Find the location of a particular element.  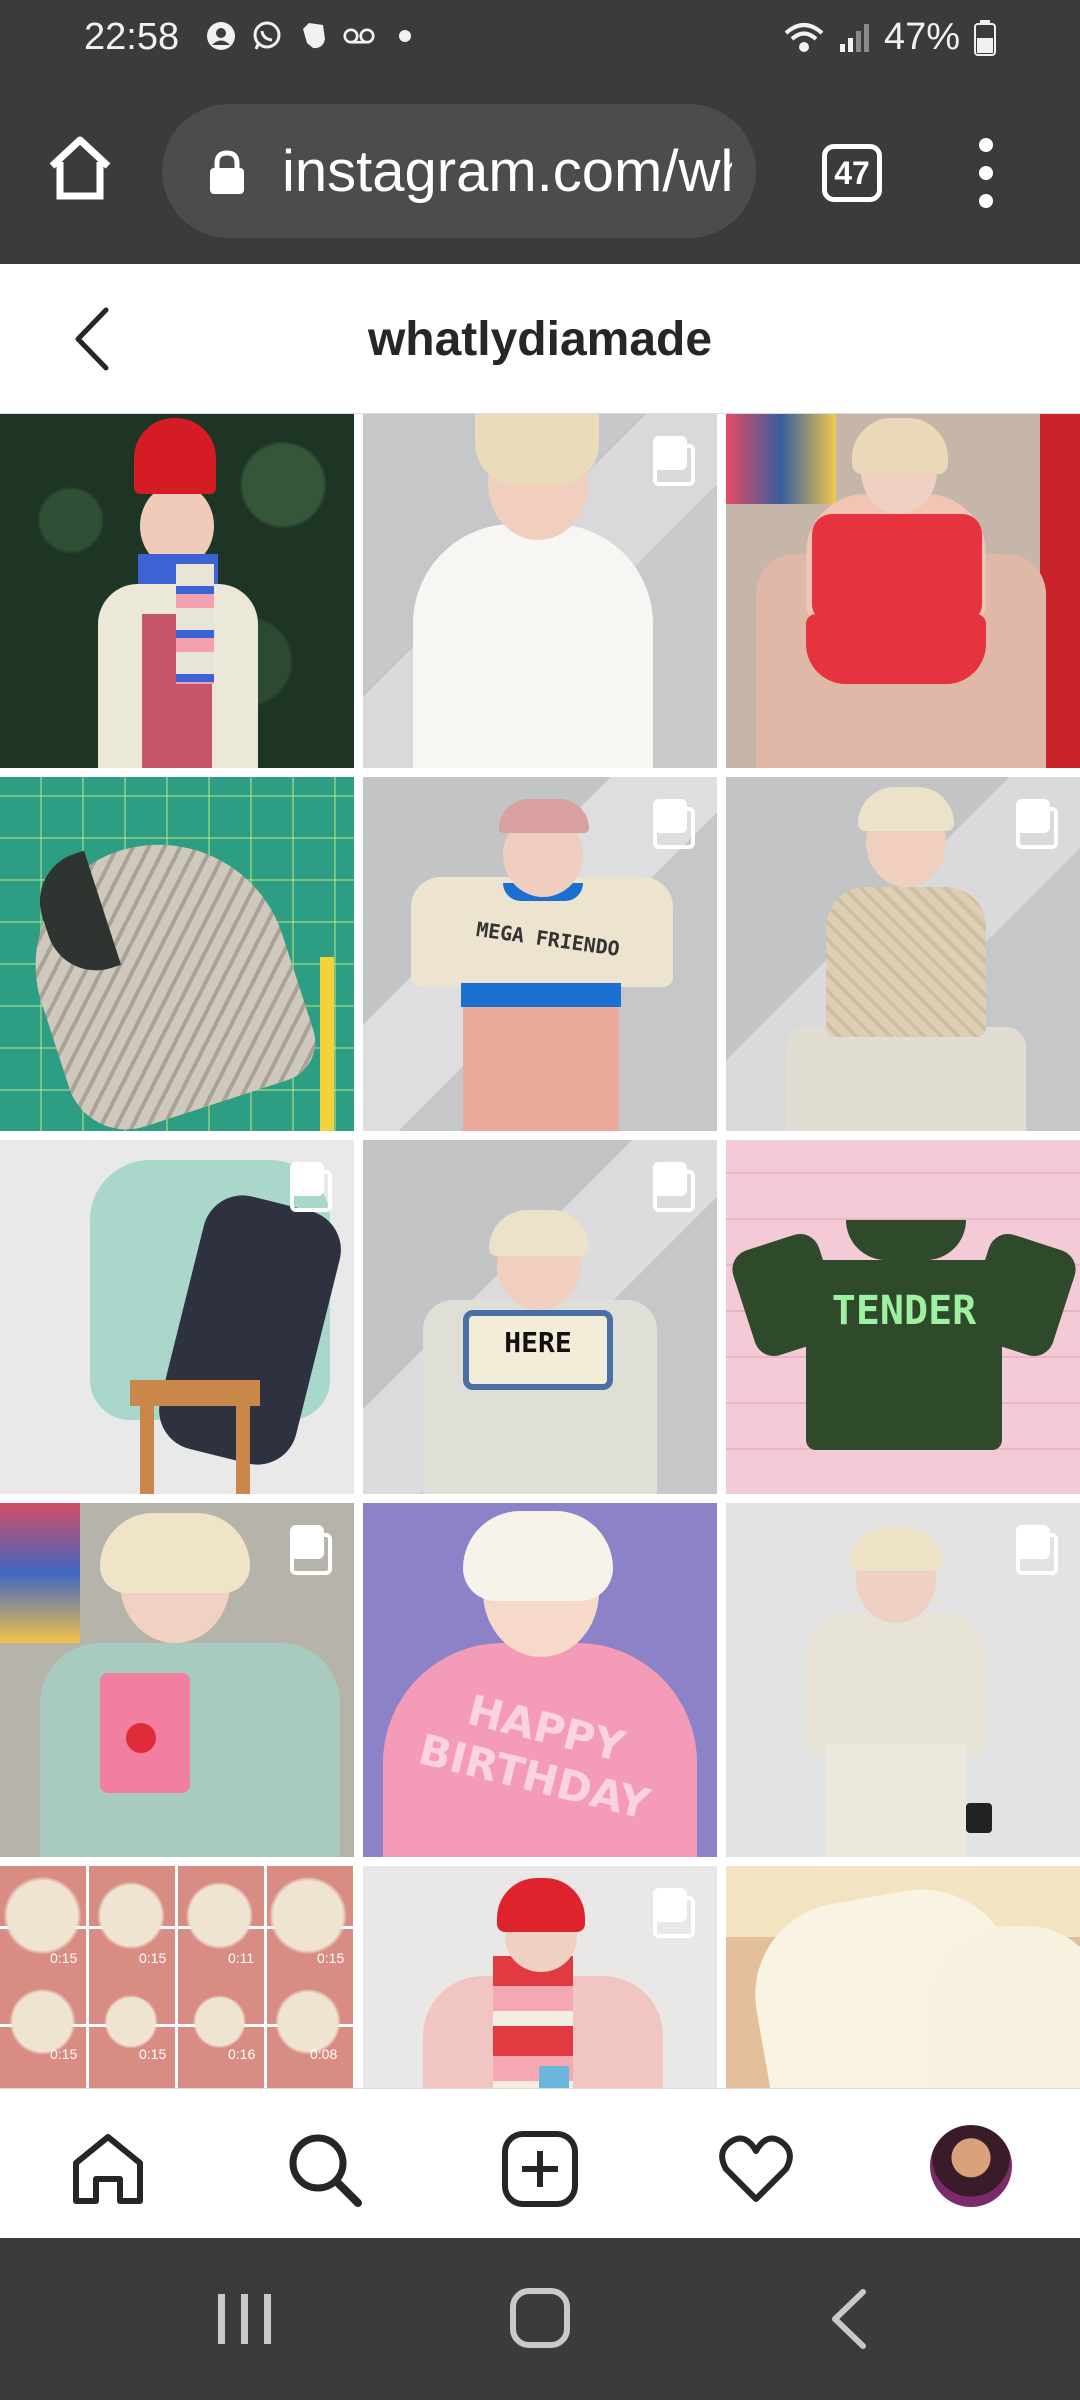

more-notifications-dot-icon is located at coordinates (405, 36).